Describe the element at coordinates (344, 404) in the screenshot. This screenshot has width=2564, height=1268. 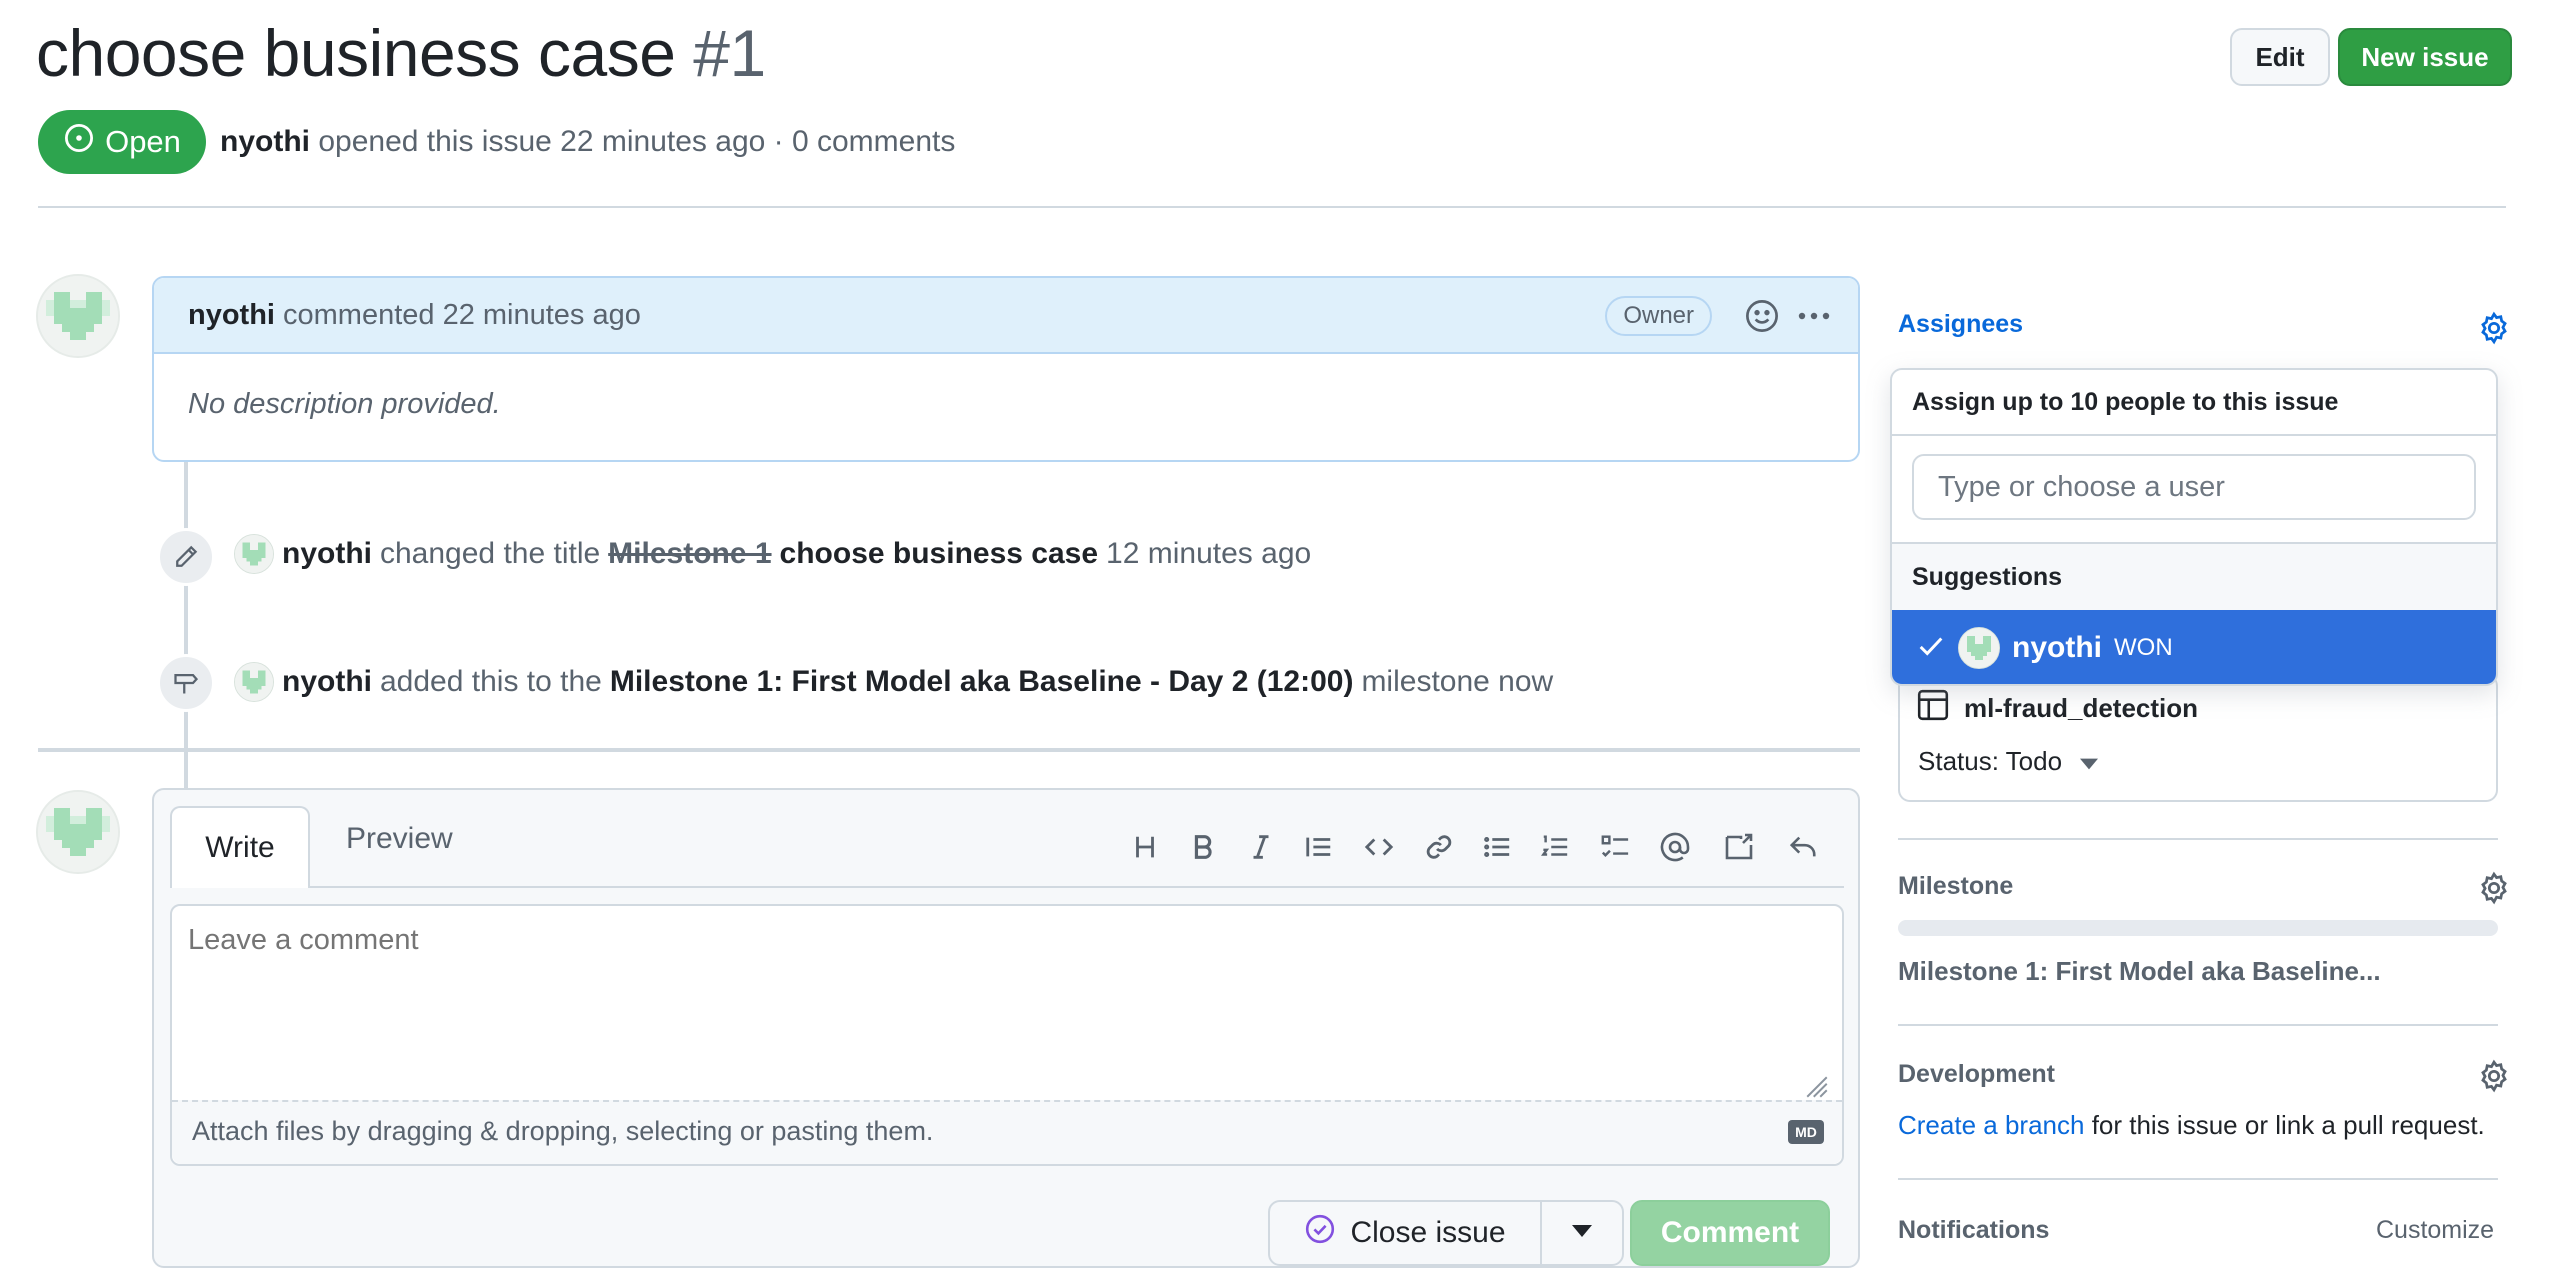
I see `comment-body: No description provided.` at that location.